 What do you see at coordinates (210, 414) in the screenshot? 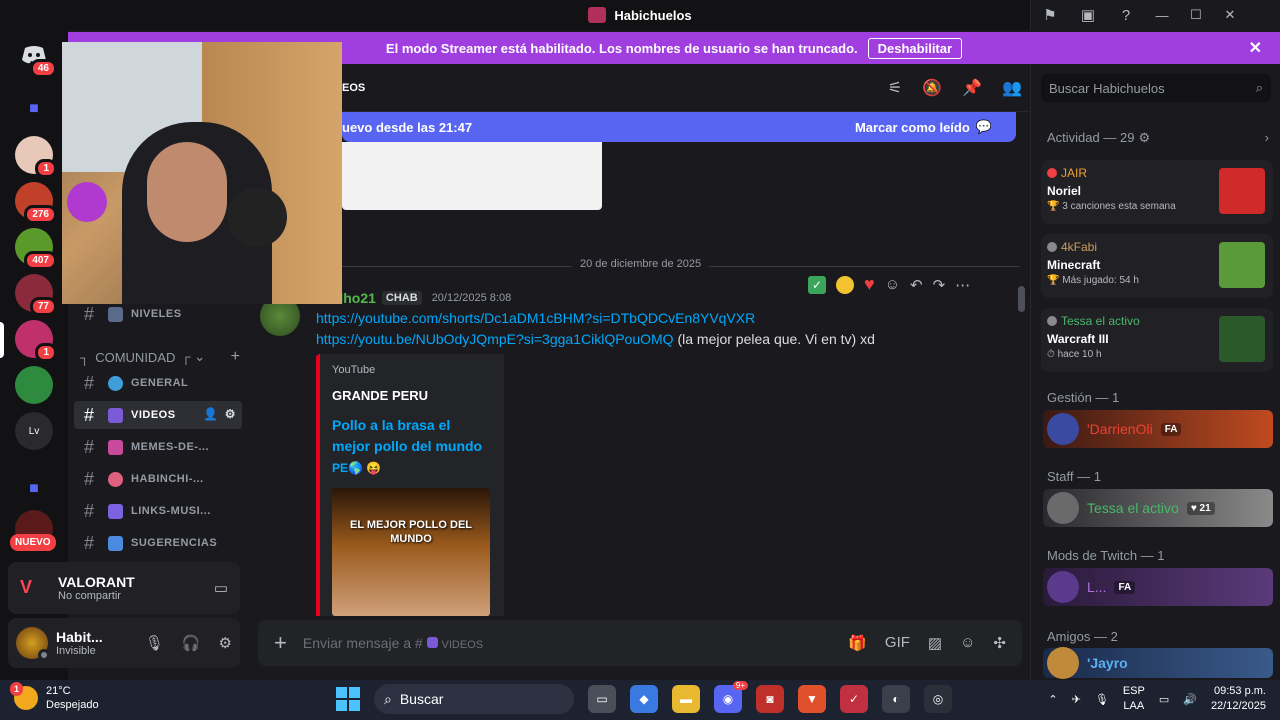
I see `add-member-icon: 👤` at bounding box center [210, 414].